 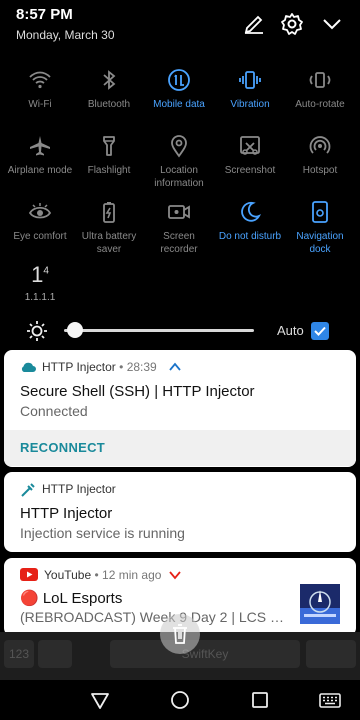 What do you see at coordinates (320, 170) in the screenshot?
I see `tile-label: Hotspot` at bounding box center [320, 170].